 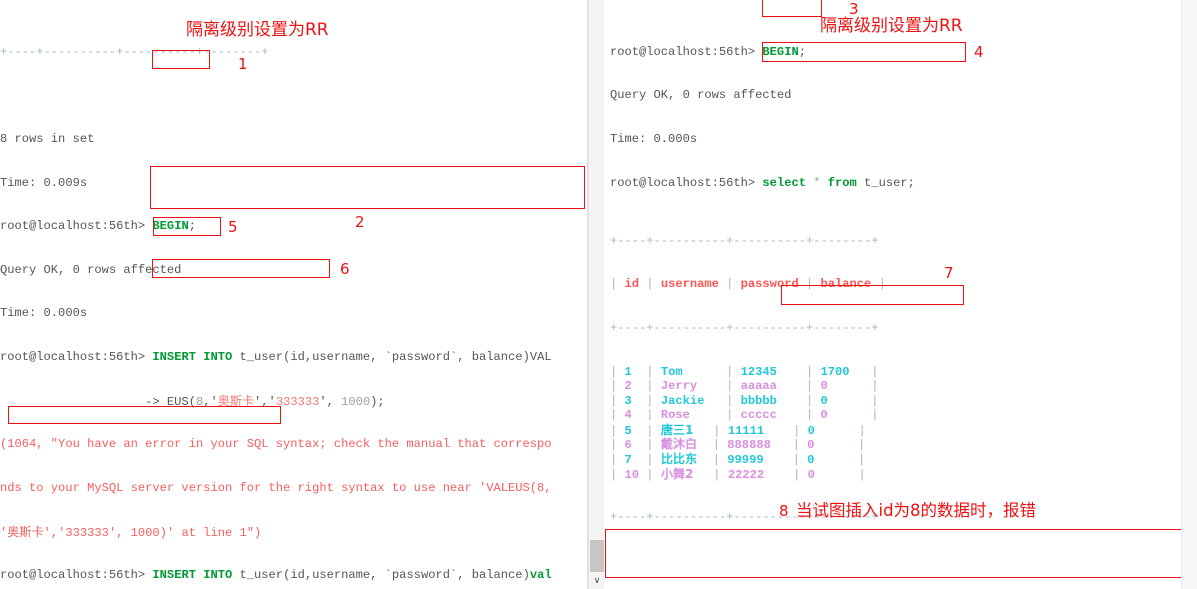 What do you see at coordinates (596, 294) in the screenshot?
I see `scrollbar-left: ∨` at bounding box center [596, 294].